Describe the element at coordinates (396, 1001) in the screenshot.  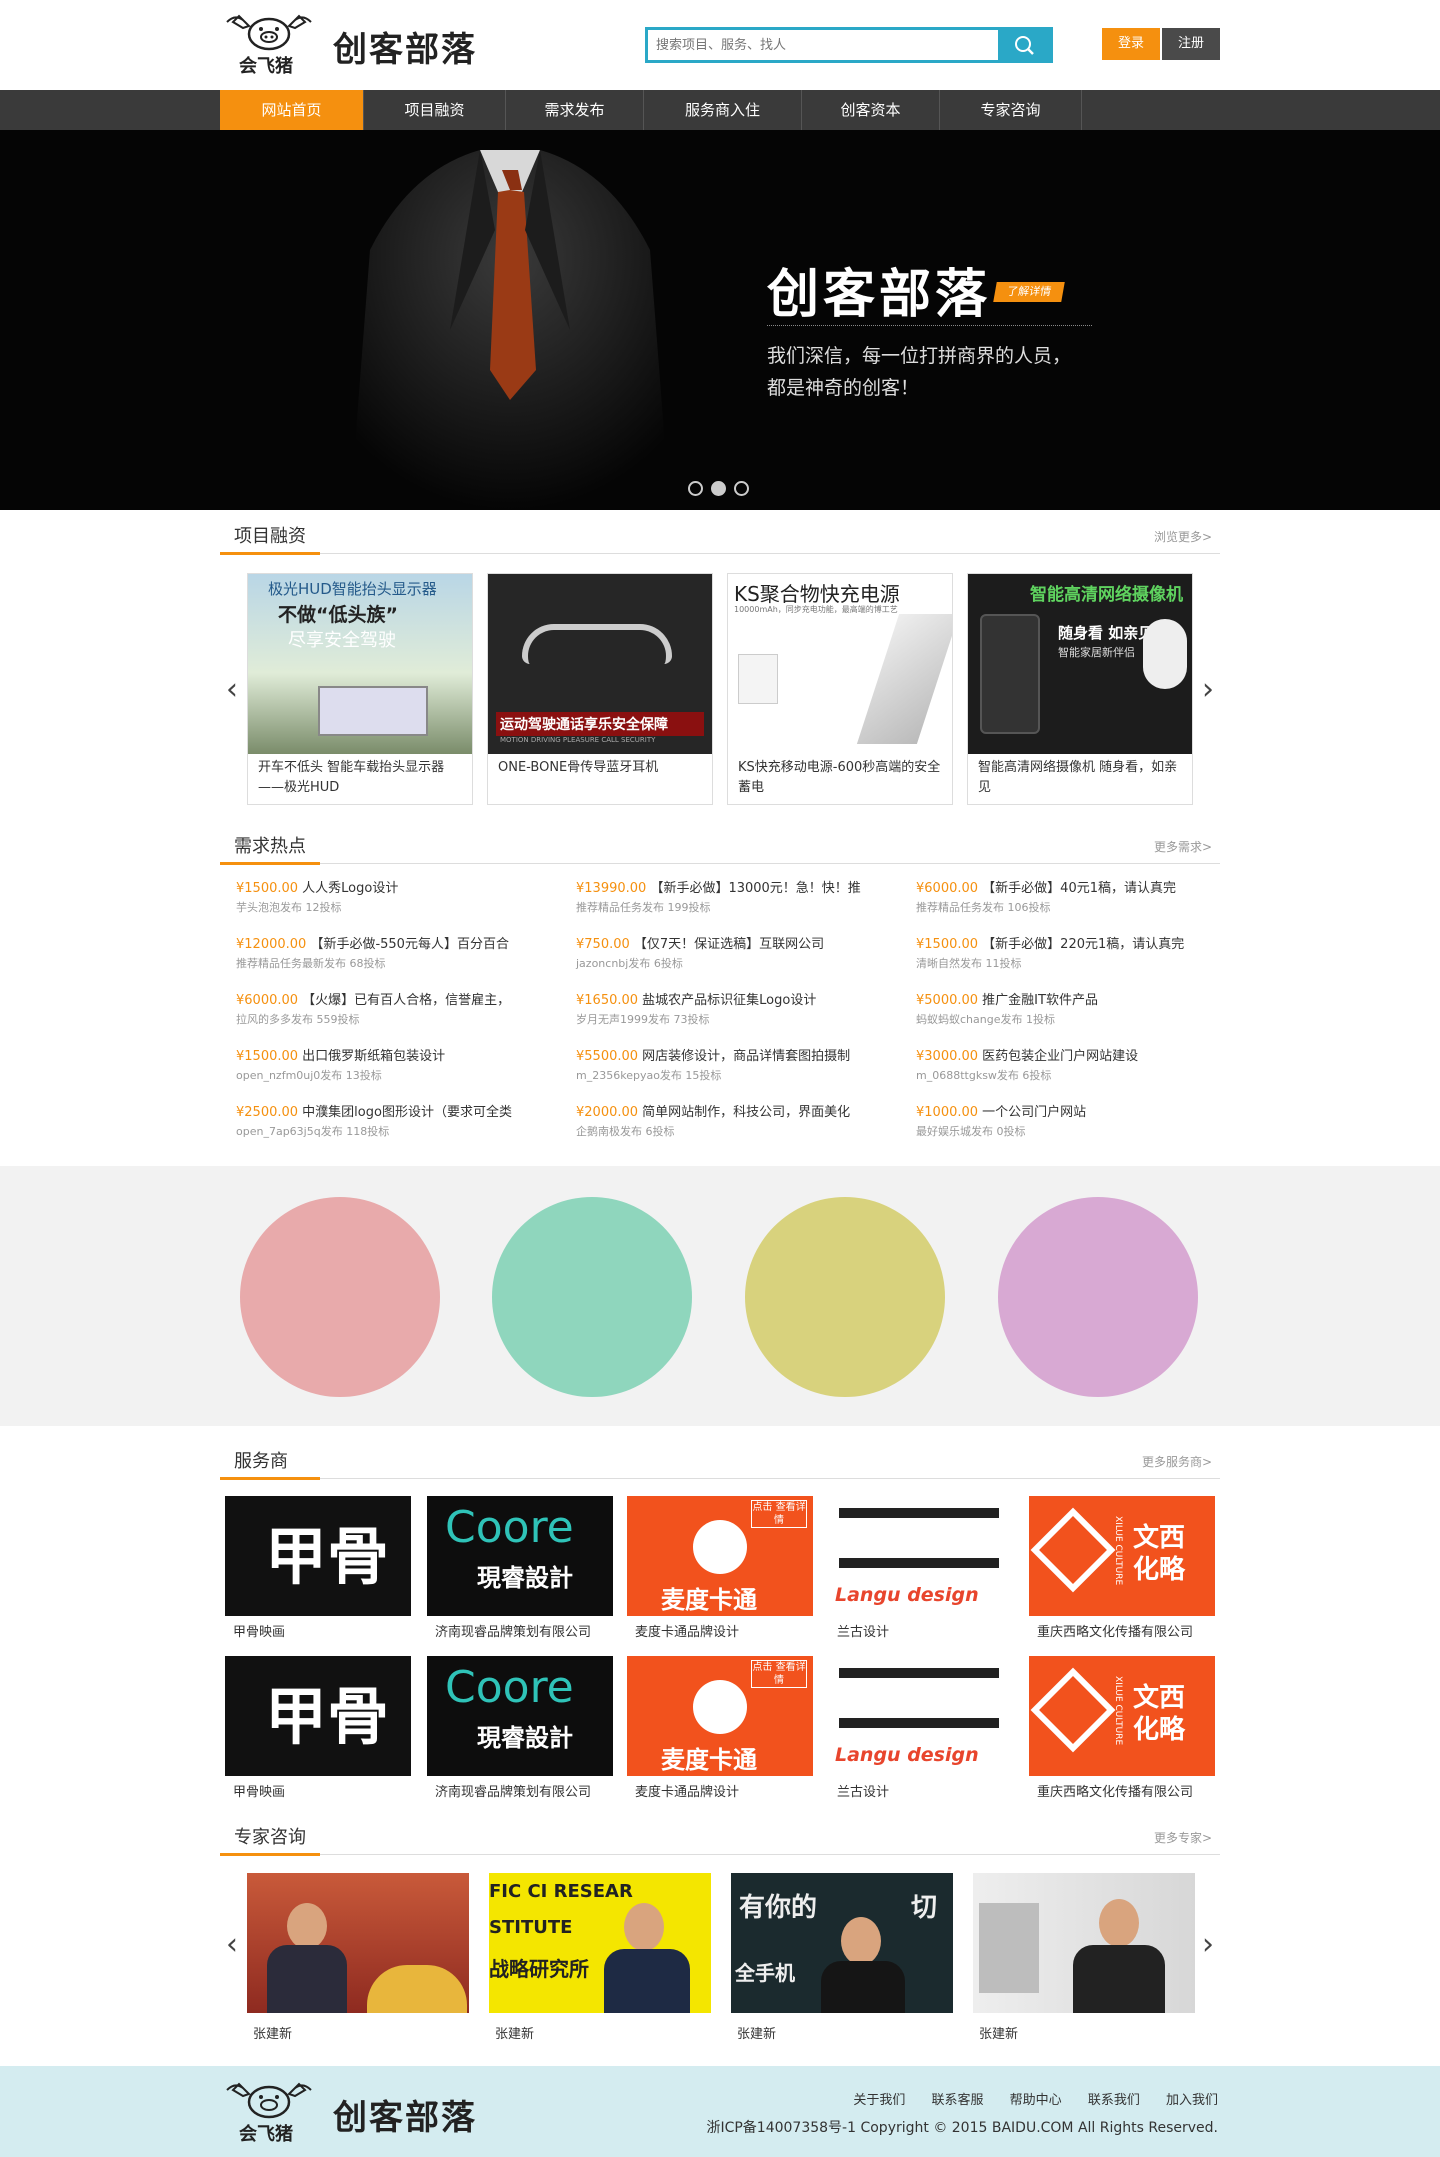
I see `demand-title-line: ¥6000.00 【火爆】已有百人合格，信誉雇主，` at that location.